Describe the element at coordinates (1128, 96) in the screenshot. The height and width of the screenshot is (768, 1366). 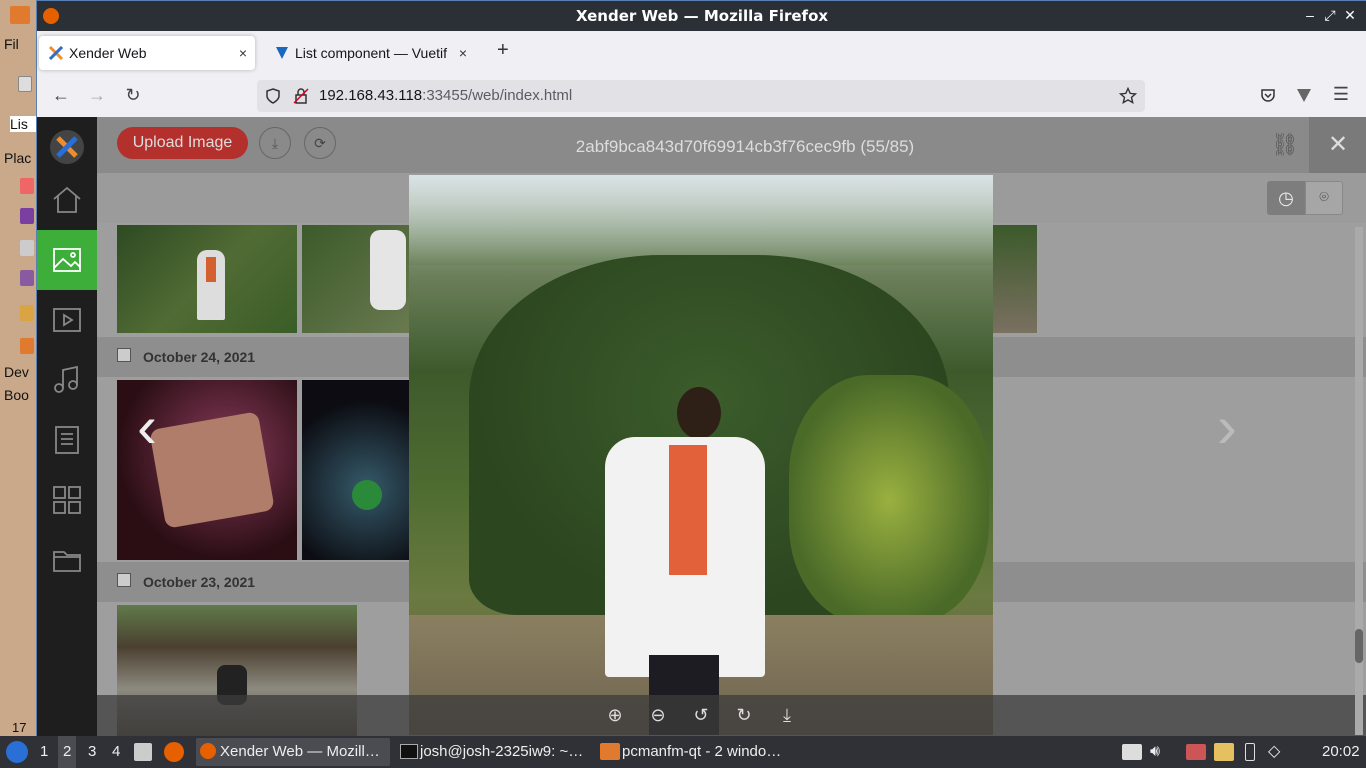
I see `bookmark-star-icon` at that location.